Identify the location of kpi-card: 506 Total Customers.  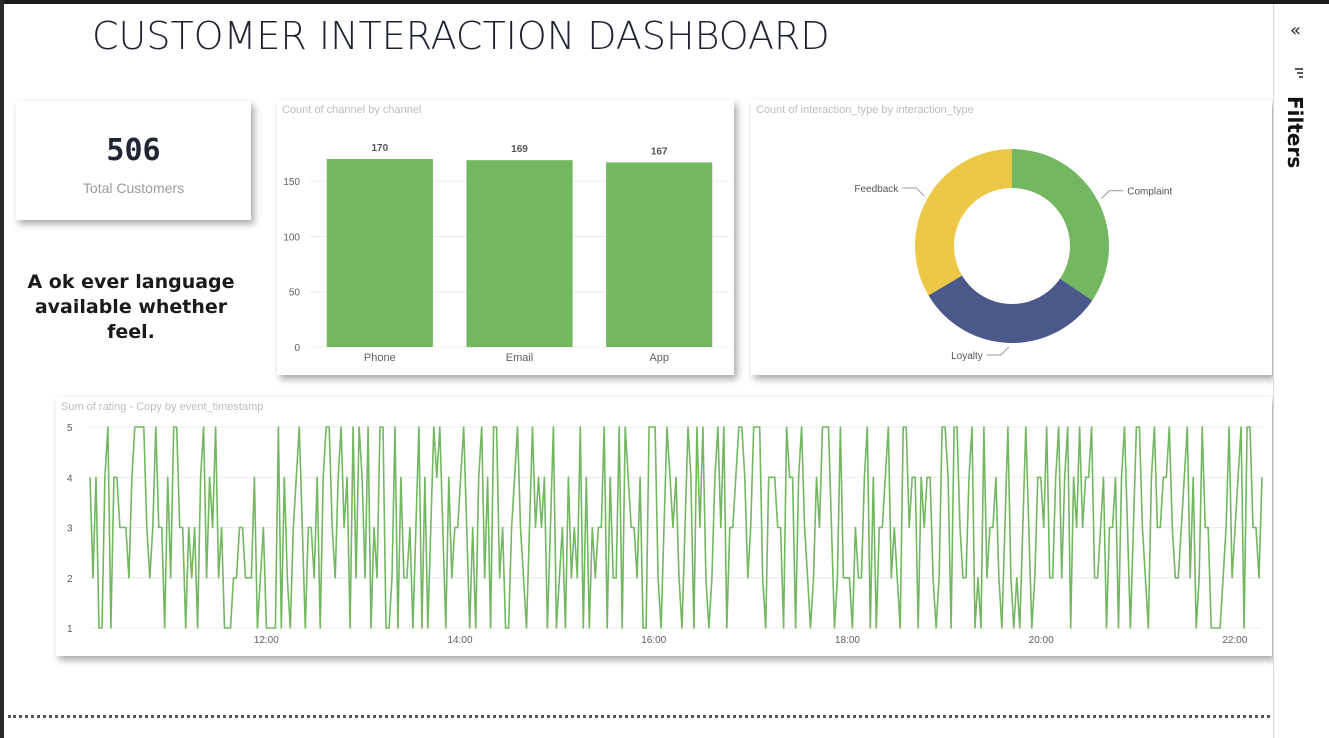
(133, 160).